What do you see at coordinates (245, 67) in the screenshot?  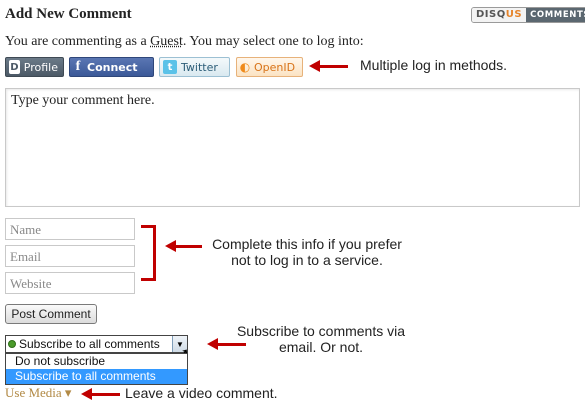 I see `openid-icon: ◐` at bounding box center [245, 67].